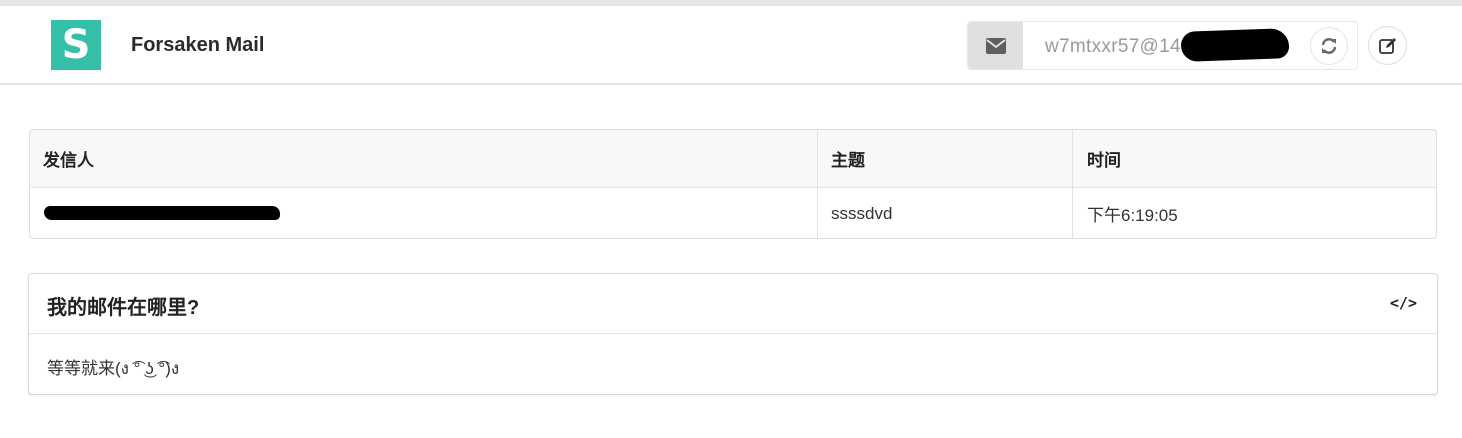 This screenshot has width=1462, height=438. Describe the element at coordinates (995, 45) in the screenshot. I see `envelope-icon` at that location.